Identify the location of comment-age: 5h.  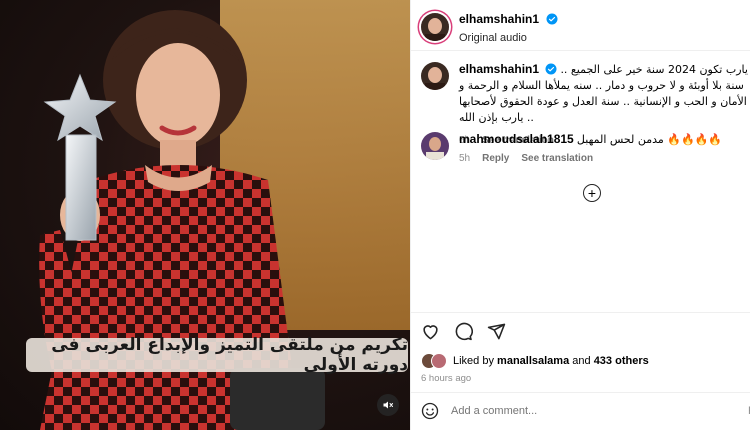
(465, 158).